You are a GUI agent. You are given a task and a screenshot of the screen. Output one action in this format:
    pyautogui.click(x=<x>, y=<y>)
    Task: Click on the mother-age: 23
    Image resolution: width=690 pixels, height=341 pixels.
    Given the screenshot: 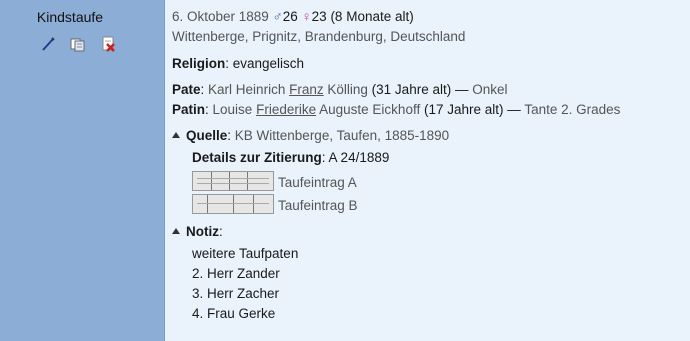 What is the action you would take?
    pyautogui.click(x=319, y=16)
    